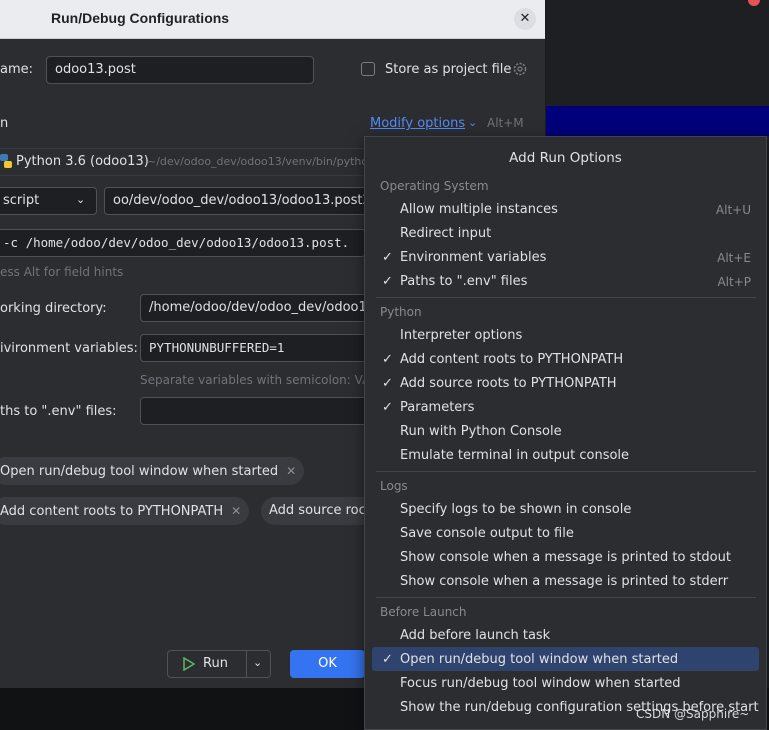 The height and width of the screenshot is (730, 769). What do you see at coordinates (473, 257) in the screenshot?
I see `menu-item-environment-variables: Environment variables` at bounding box center [473, 257].